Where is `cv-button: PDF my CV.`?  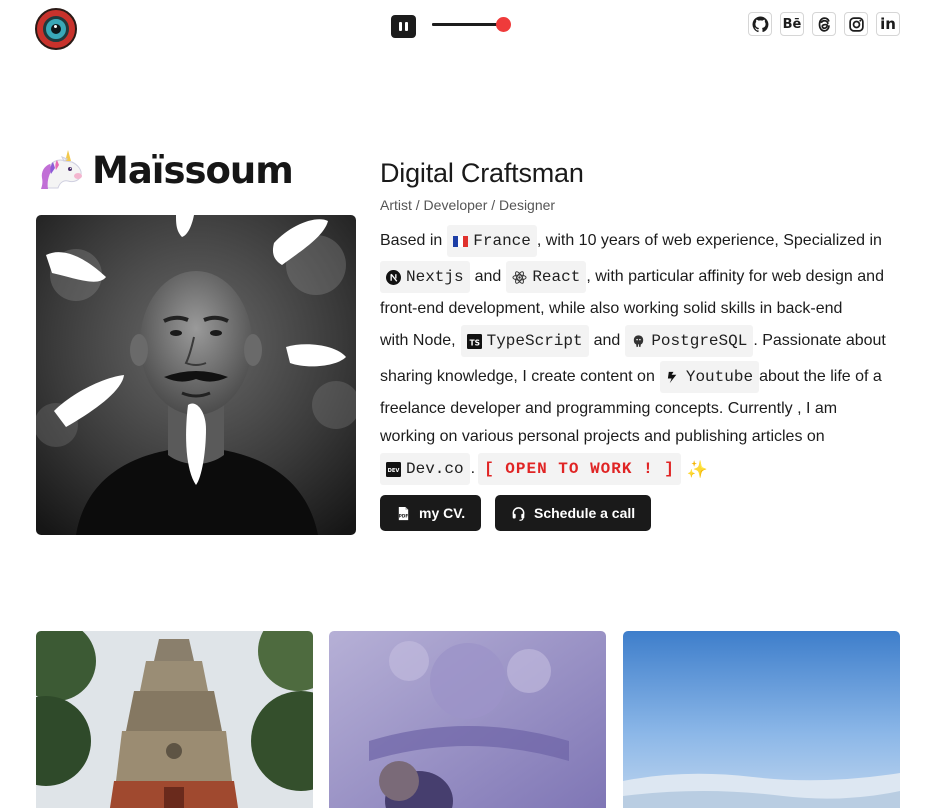 cv-button: PDF my CV. is located at coordinates (431, 513).